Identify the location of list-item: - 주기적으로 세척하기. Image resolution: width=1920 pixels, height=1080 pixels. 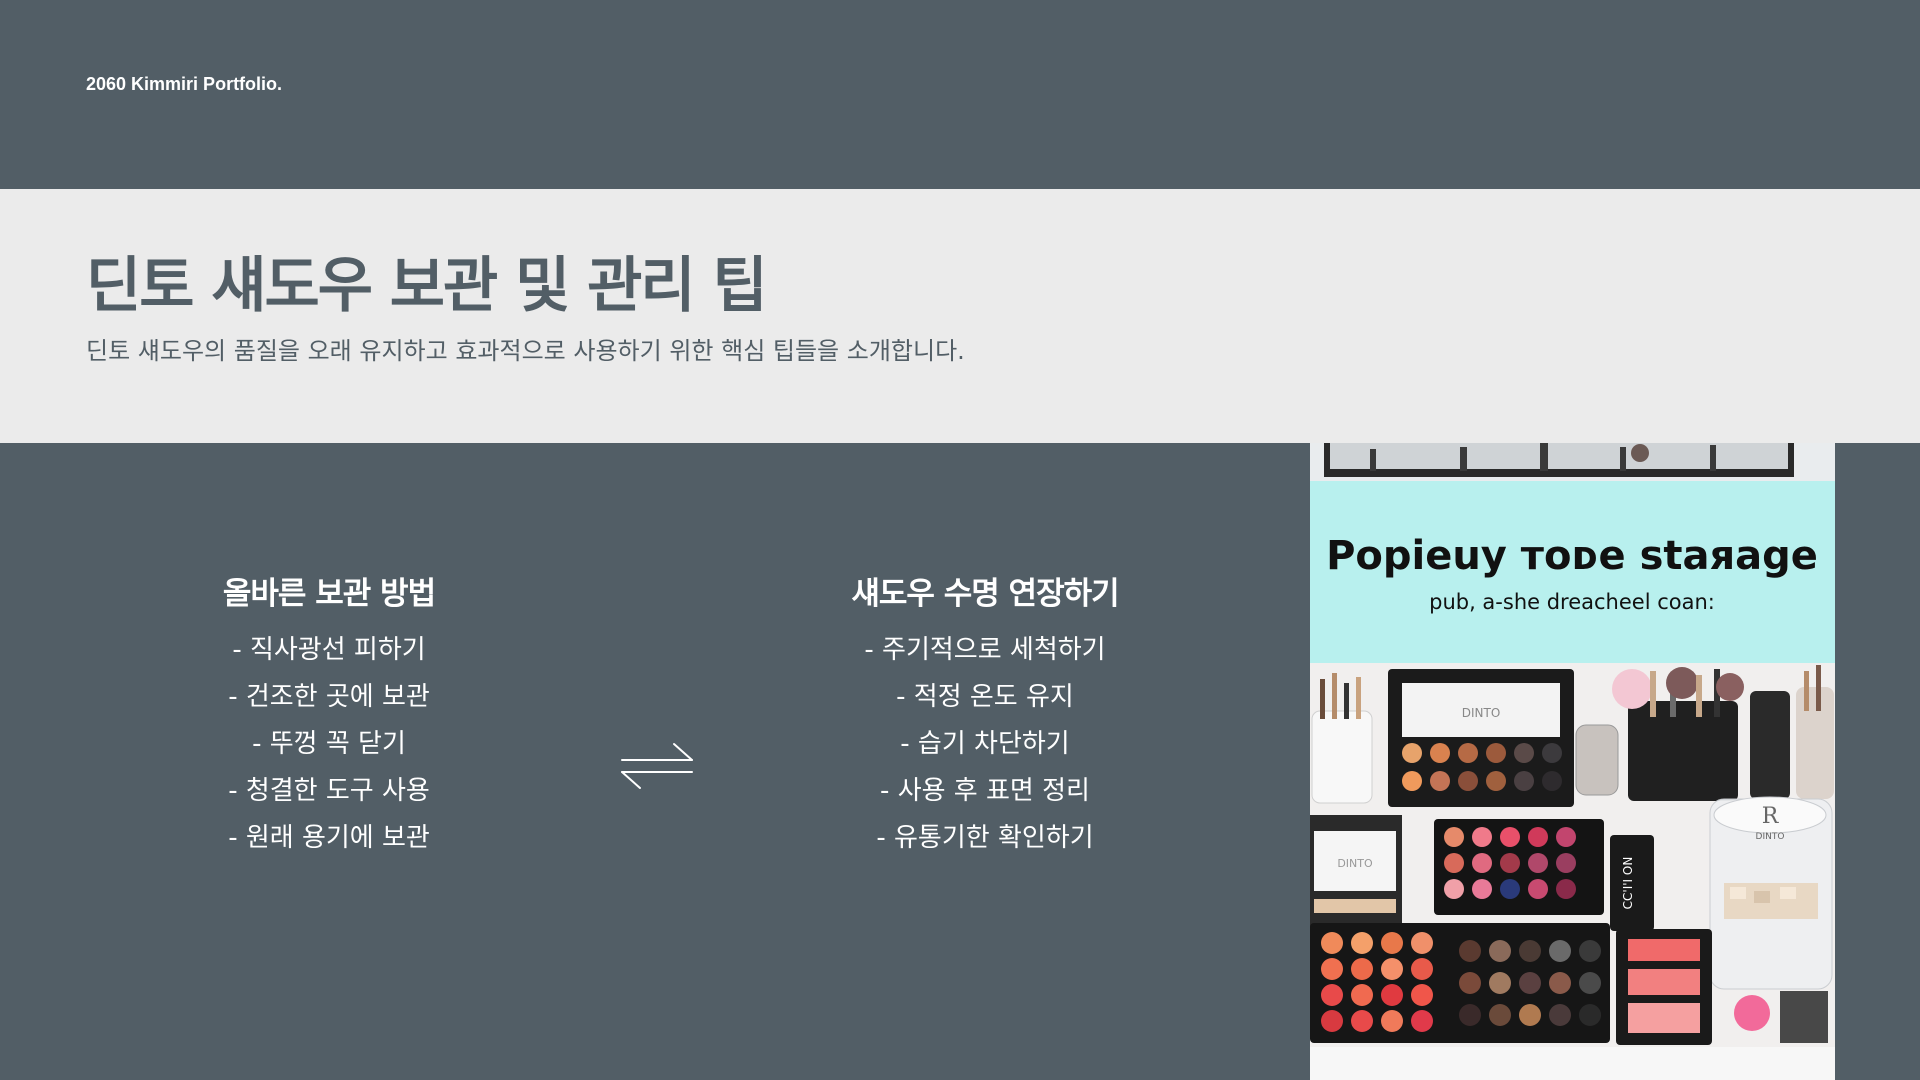
(985, 650).